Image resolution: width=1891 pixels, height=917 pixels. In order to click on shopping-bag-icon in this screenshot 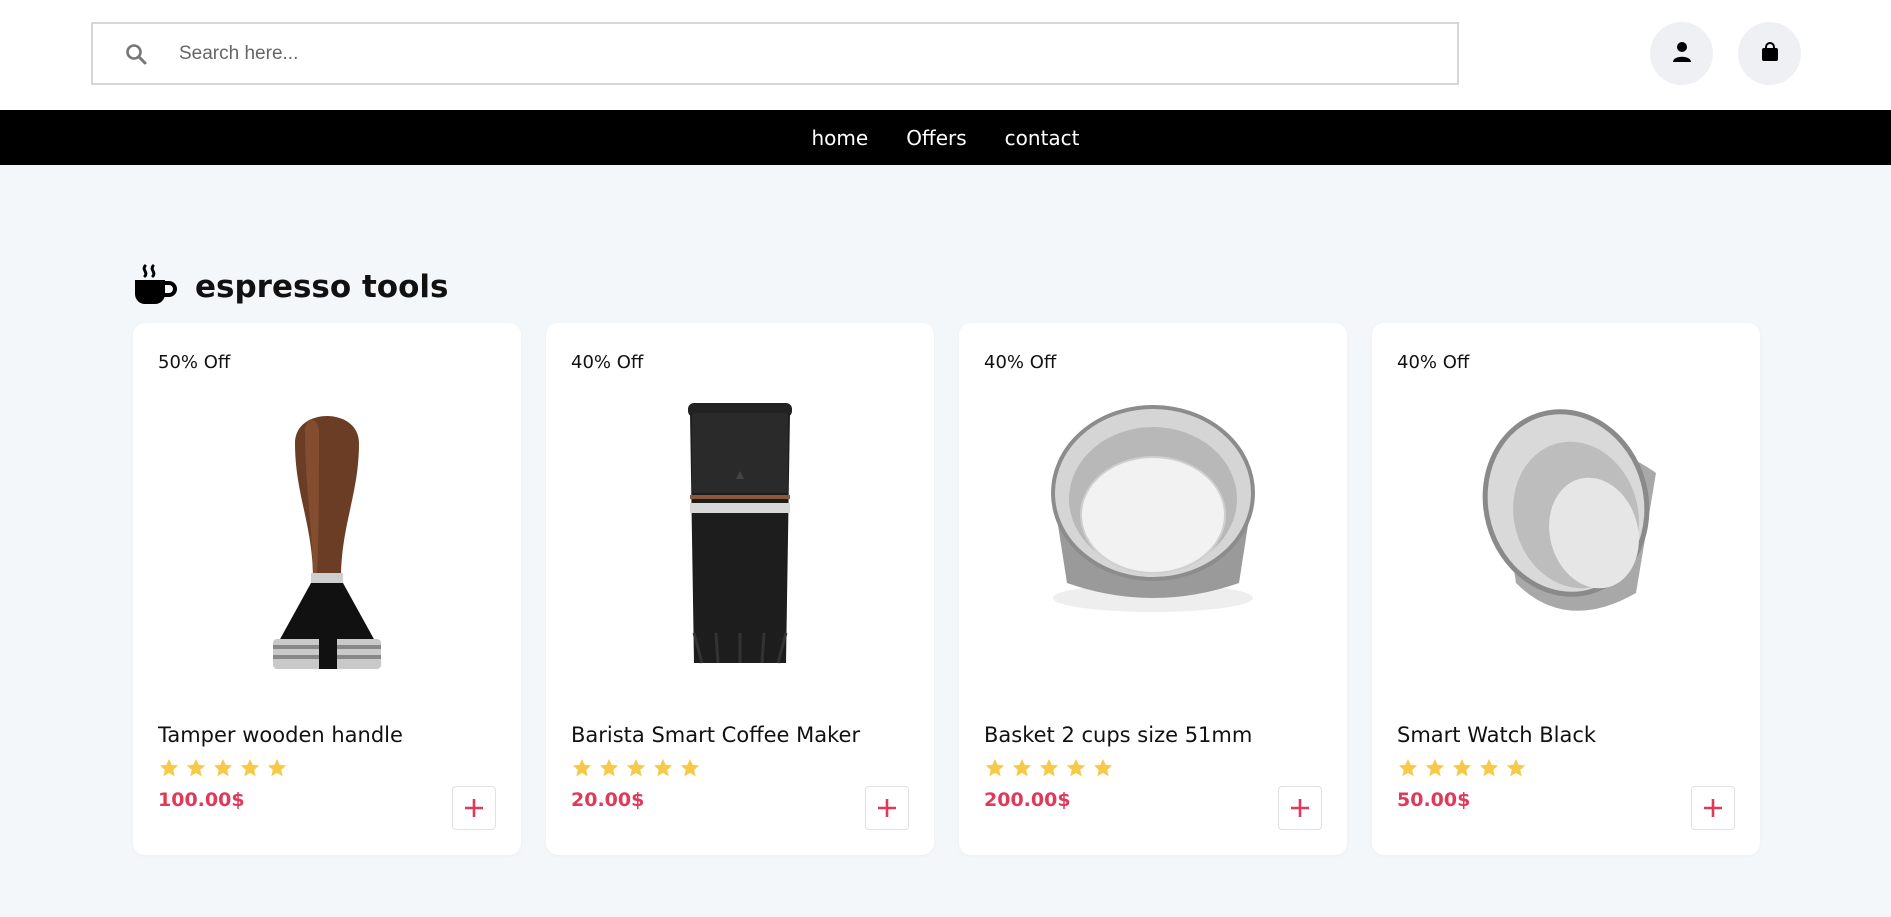, I will do `click(1770, 53)`.